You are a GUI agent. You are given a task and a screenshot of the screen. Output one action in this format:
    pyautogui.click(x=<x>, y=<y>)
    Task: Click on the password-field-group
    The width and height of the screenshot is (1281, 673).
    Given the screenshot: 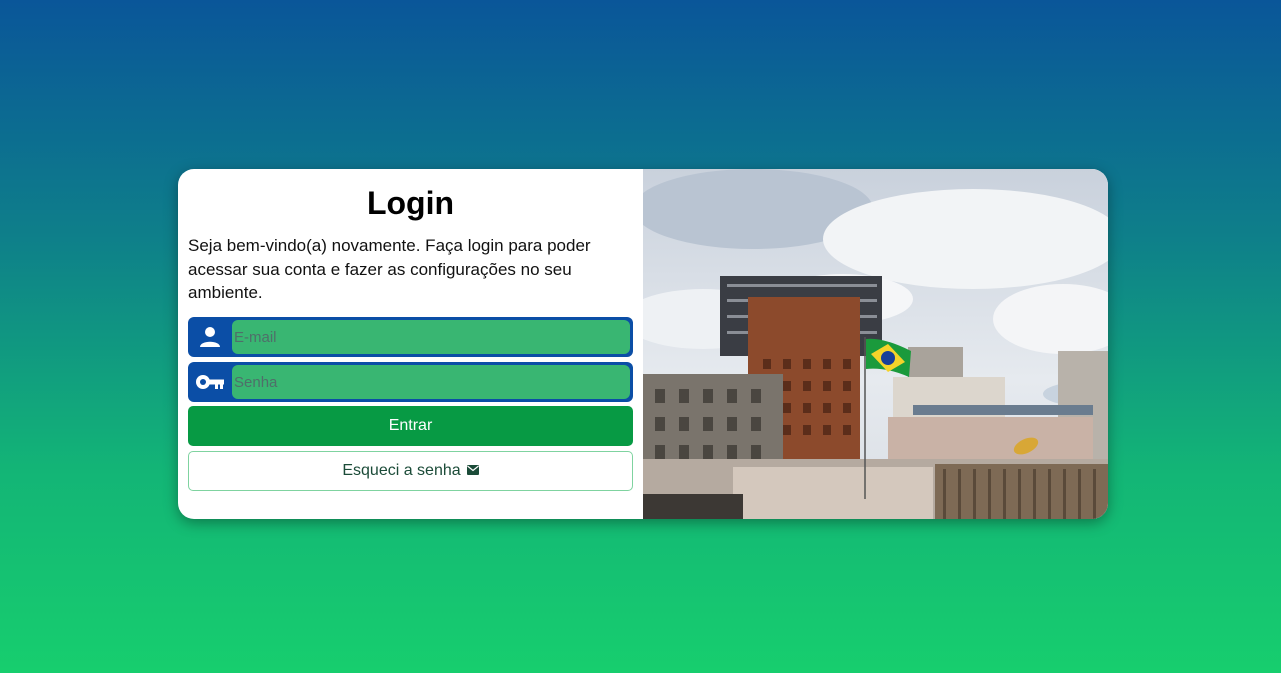 What is the action you would take?
    pyautogui.click(x=410, y=382)
    